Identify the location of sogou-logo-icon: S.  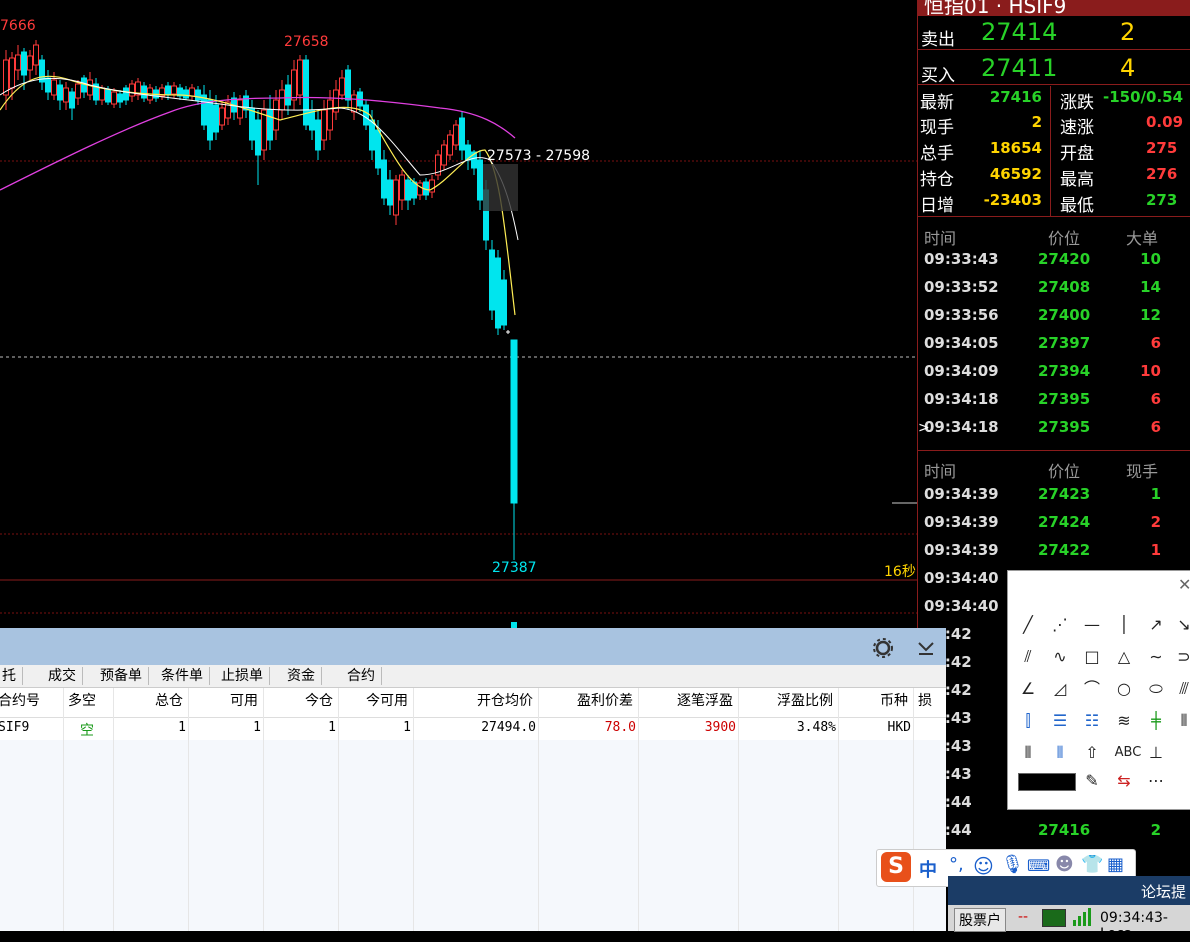
(896, 867).